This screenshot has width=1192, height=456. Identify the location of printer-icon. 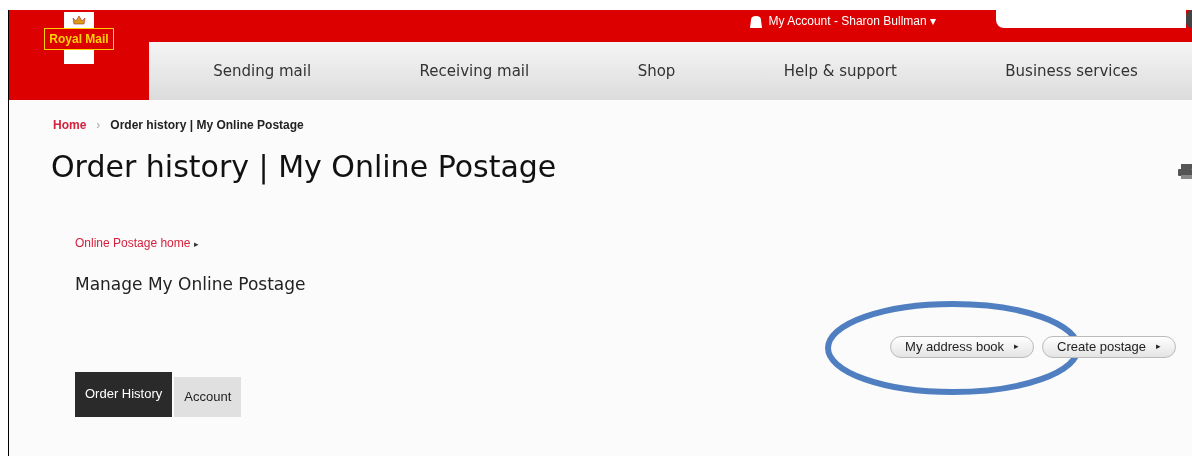
(1185, 171).